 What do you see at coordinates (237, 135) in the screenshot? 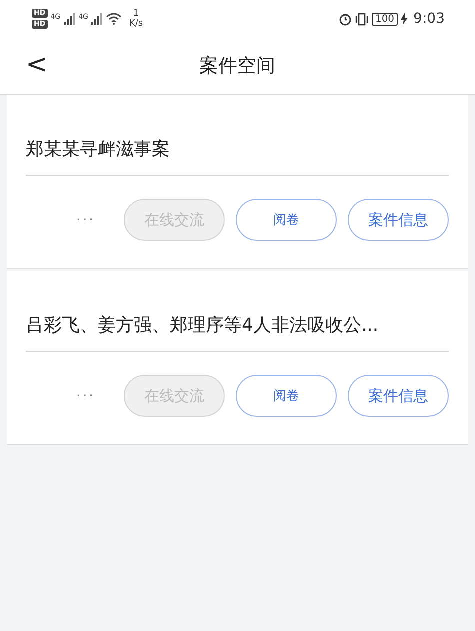
I see `case-title: 郑某某寻衅滋事案` at bounding box center [237, 135].